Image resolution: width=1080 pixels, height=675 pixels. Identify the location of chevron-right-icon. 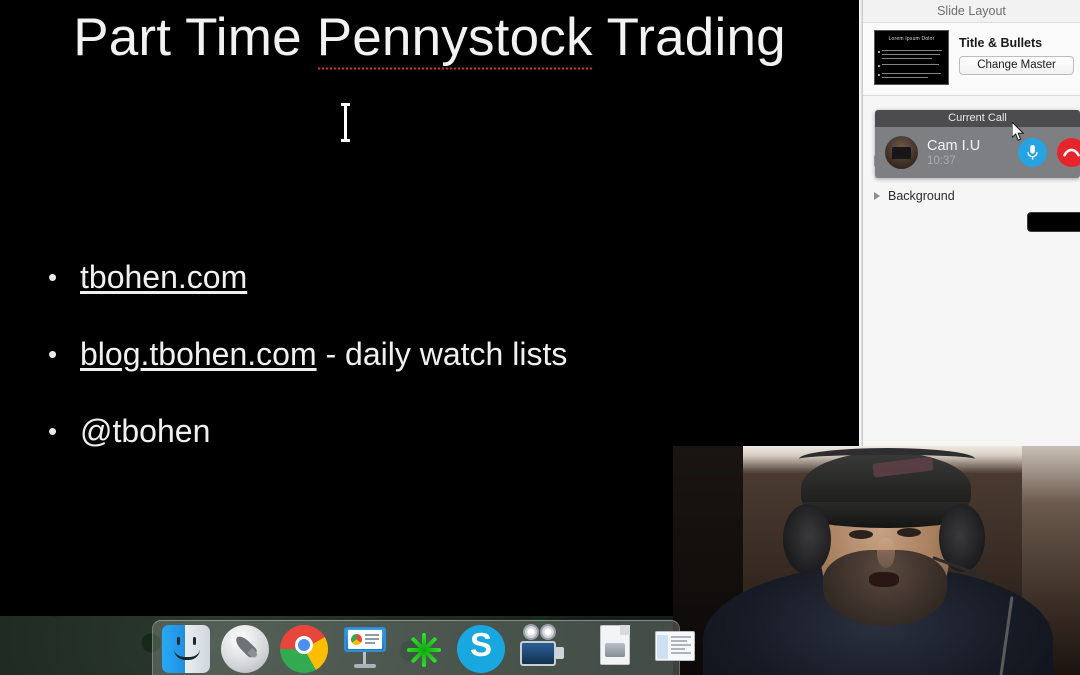
(877, 196).